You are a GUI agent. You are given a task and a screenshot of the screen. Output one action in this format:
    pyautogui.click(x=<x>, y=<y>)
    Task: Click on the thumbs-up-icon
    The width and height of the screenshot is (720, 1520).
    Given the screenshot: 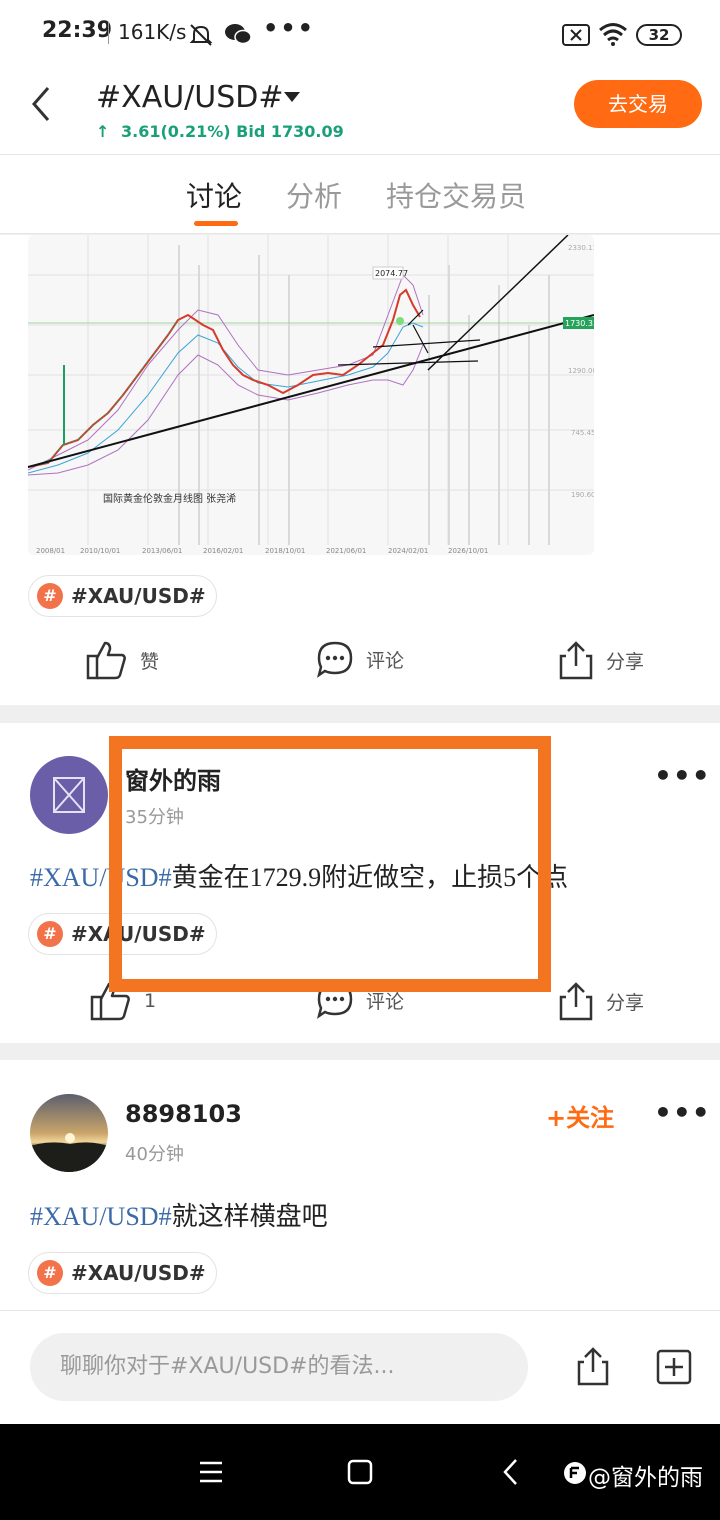 What is the action you would take?
    pyautogui.click(x=106, y=660)
    